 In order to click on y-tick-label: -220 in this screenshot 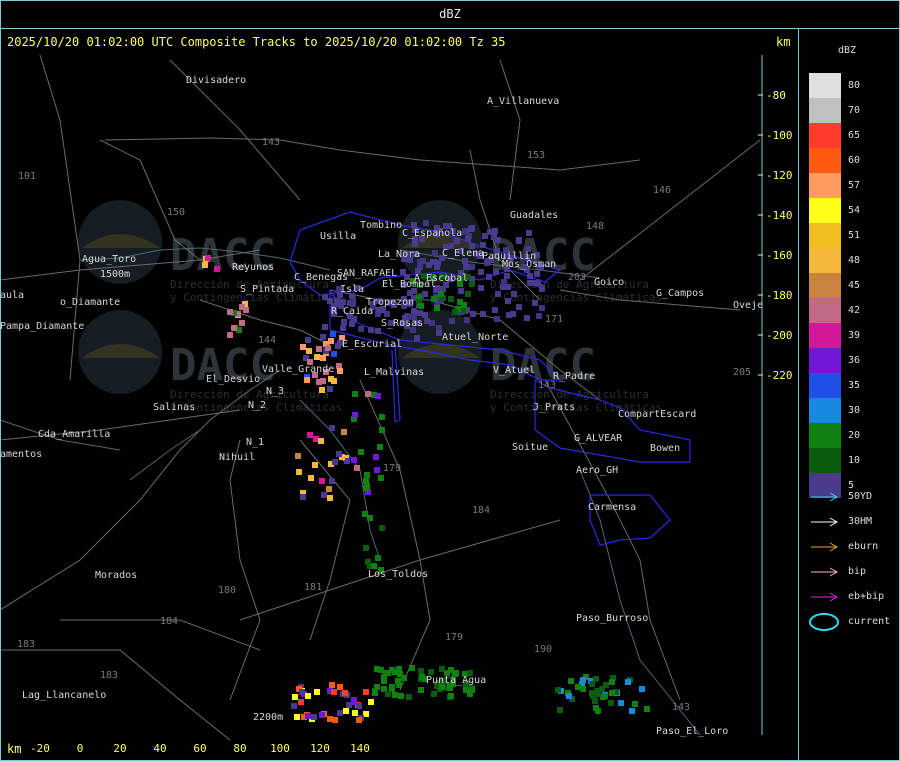, I will do `click(779, 375)`.